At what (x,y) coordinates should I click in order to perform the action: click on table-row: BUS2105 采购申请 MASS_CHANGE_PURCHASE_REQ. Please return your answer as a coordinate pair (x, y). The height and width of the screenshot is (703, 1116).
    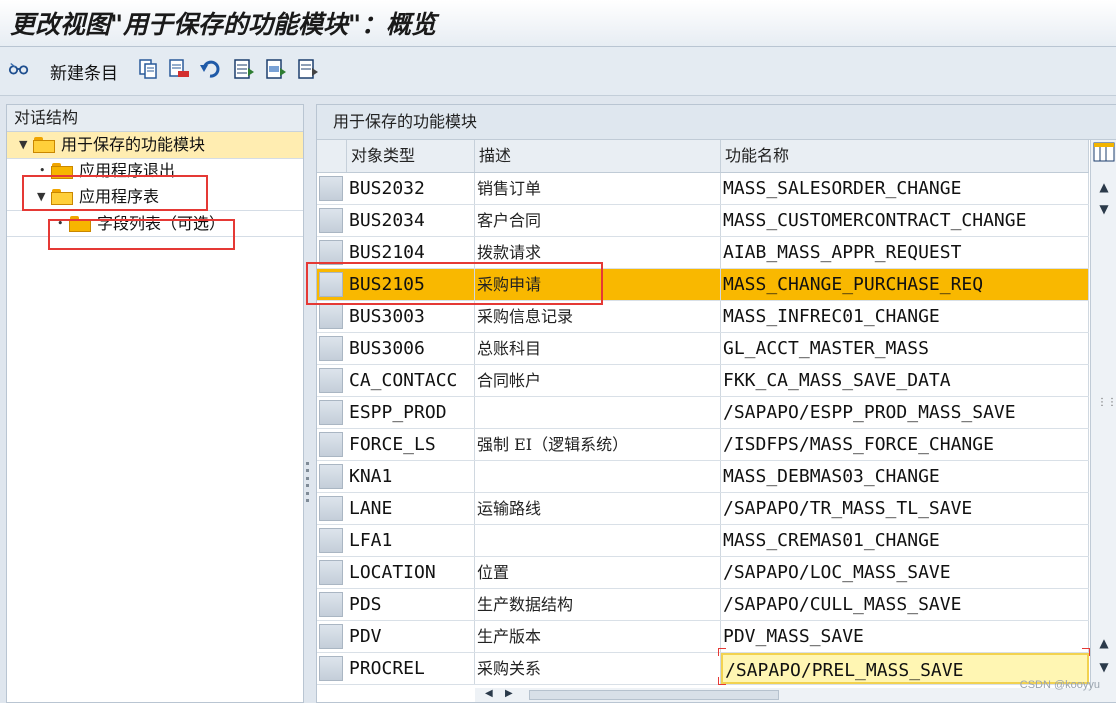
    Looking at the image, I should click on (703, 285).